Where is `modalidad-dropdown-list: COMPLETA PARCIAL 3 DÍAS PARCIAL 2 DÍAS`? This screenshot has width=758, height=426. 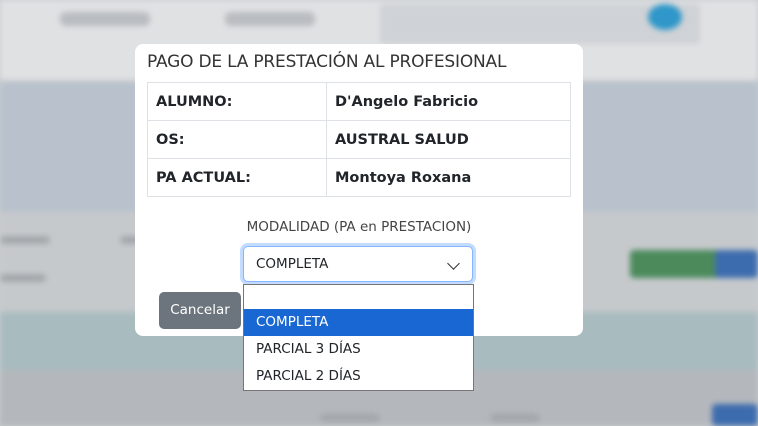
modalidad-dropdown-list: COMPLETA PARCIAL 3 DÍAS PARCIAL 2 DÍAS is located at coordinates (358, 337).